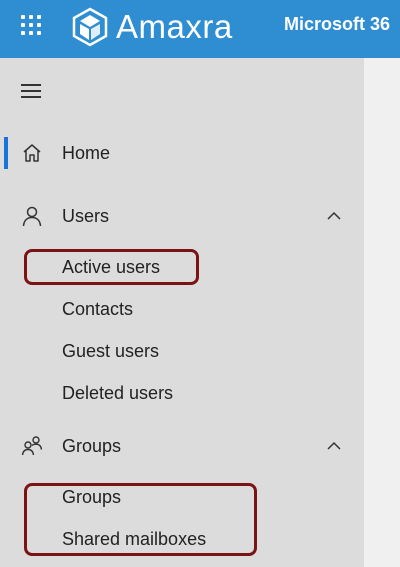  I want to click on nav-subitem-deleted-users: Deleted users, so click(182, 394).